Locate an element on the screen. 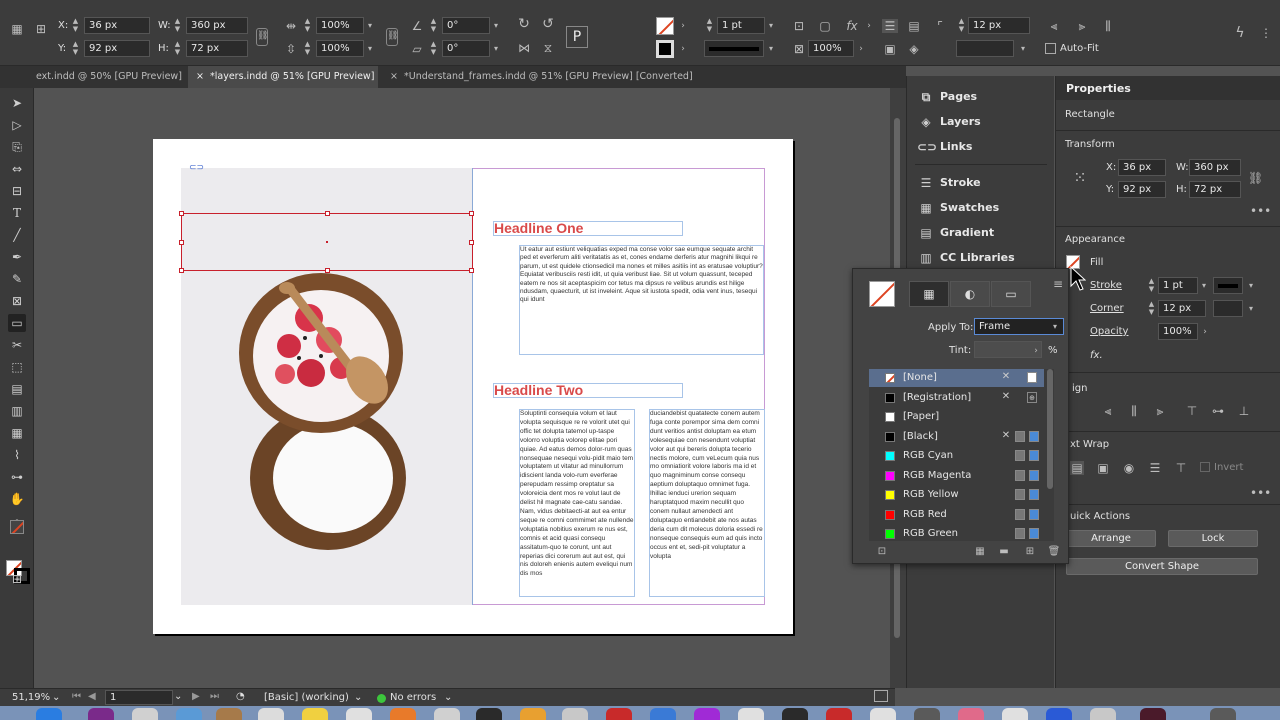 Image resolution: width=1280 pixels, height=720 pixels. corner-shape-dropdown: ▾ is located at coordinates (1023, 48).